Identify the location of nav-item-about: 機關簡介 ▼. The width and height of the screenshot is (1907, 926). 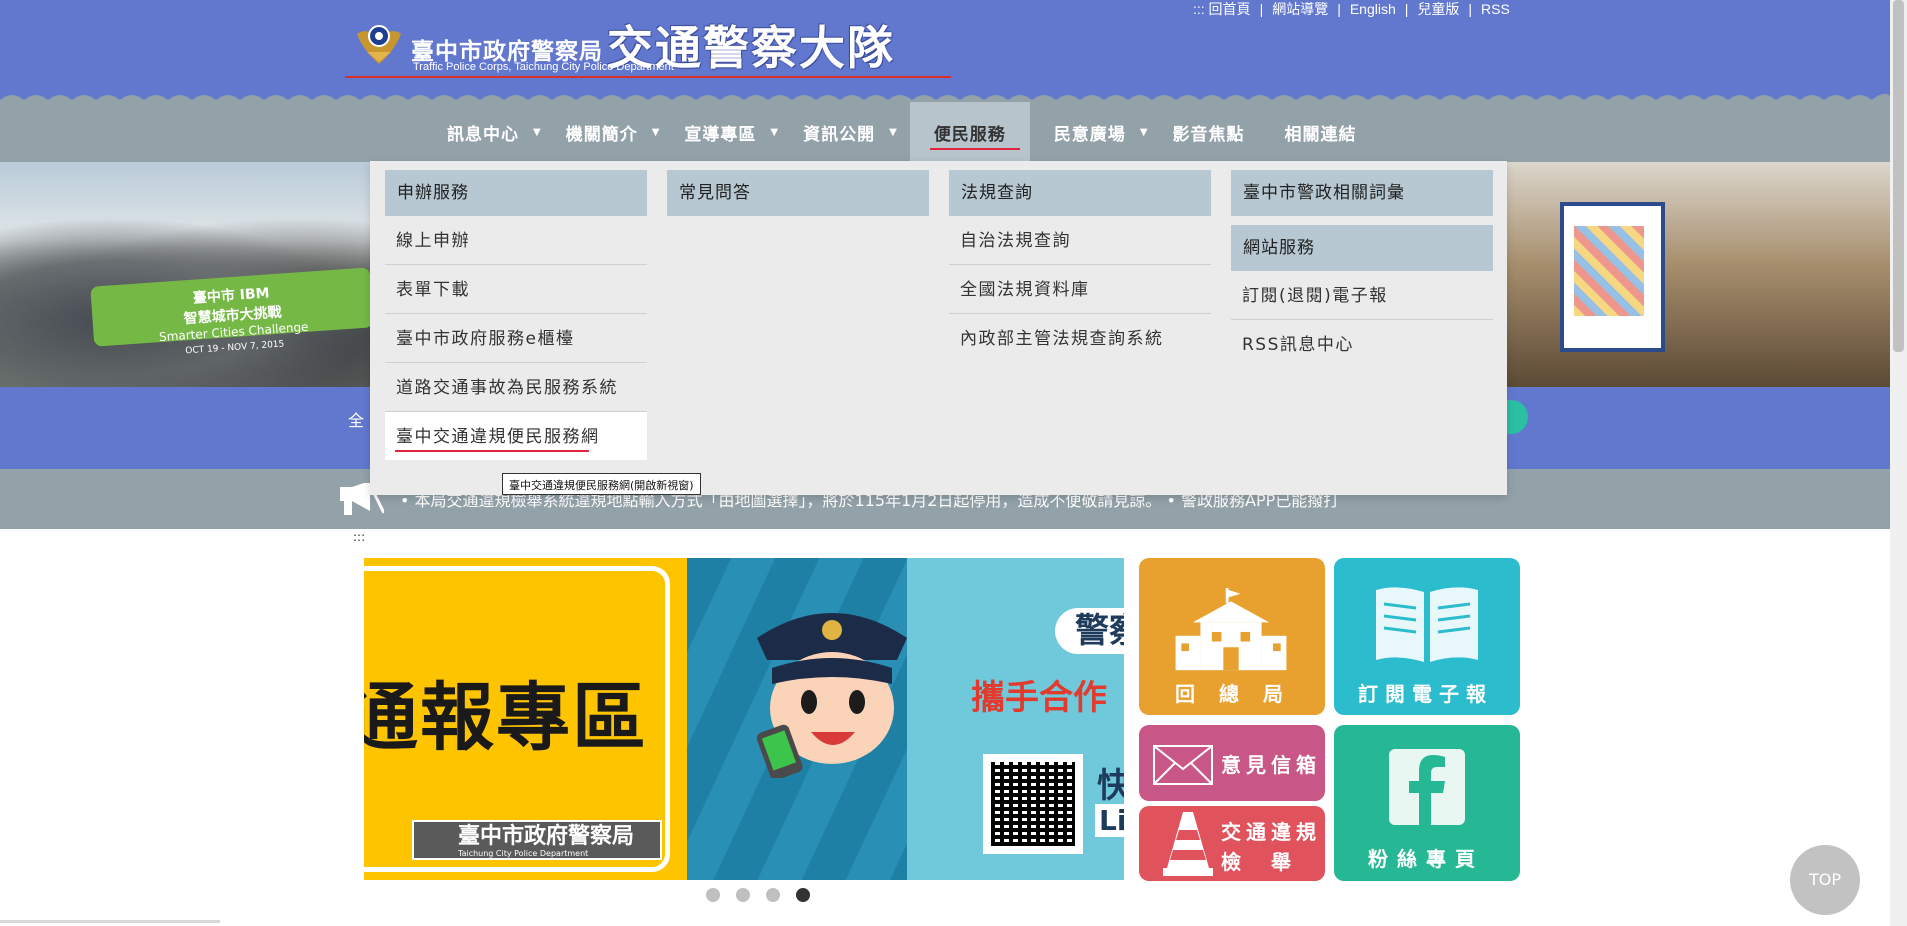
(613, 132).